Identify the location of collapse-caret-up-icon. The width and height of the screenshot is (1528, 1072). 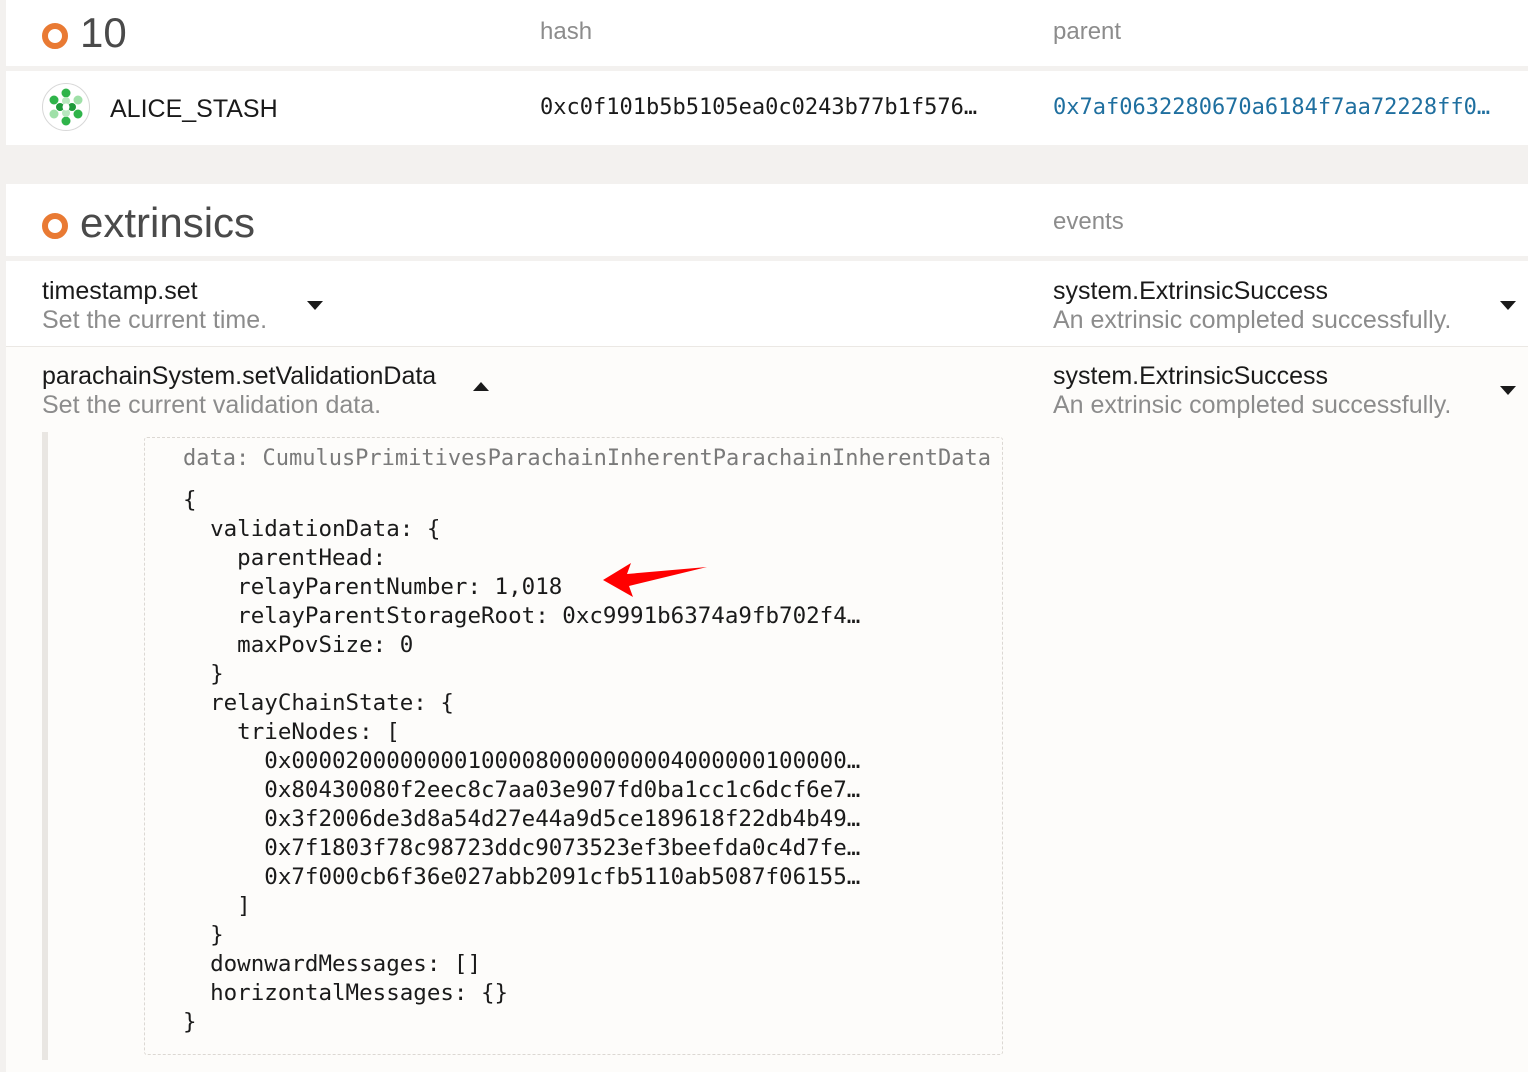
(481, 386).